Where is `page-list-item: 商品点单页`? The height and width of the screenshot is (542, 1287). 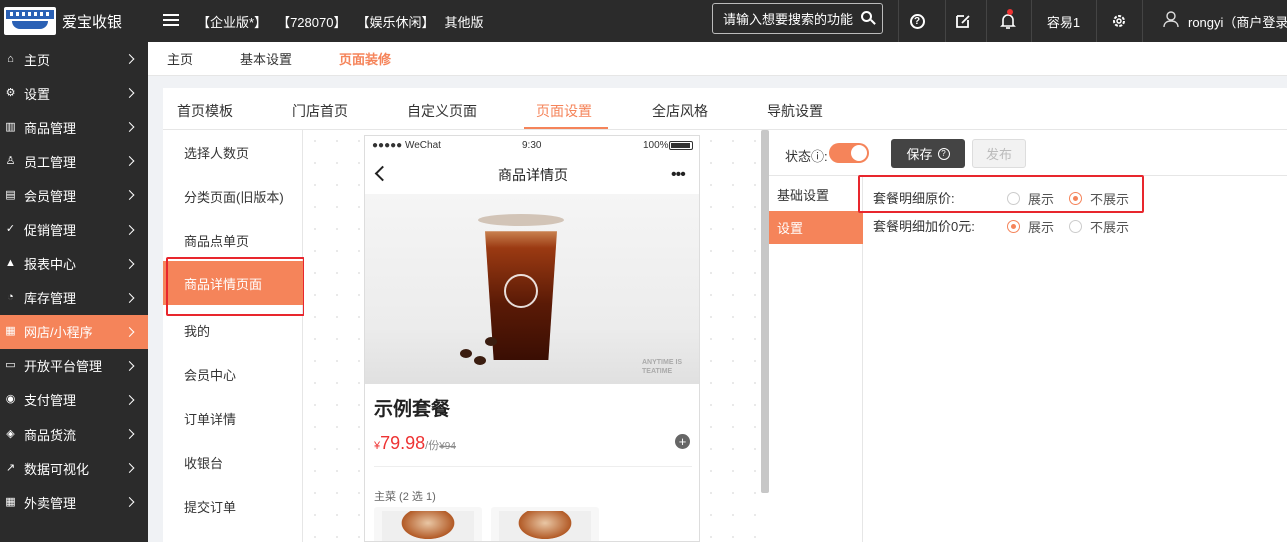 page-list-item: 商品点单页 is located at coordinates (233, 240).